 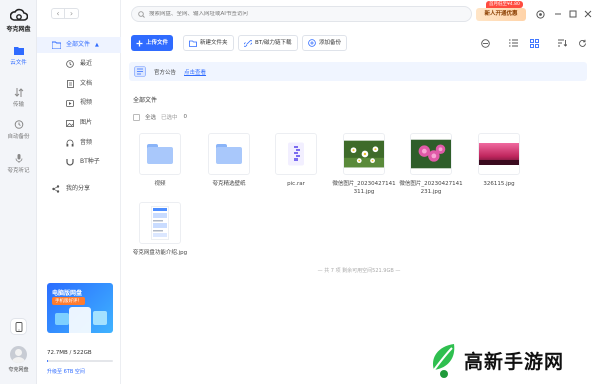 What do you see at coordinates (18, 171) in the screenshot?
I see `rail-item-label: 夸克听记` at bounding box center [18, 171].